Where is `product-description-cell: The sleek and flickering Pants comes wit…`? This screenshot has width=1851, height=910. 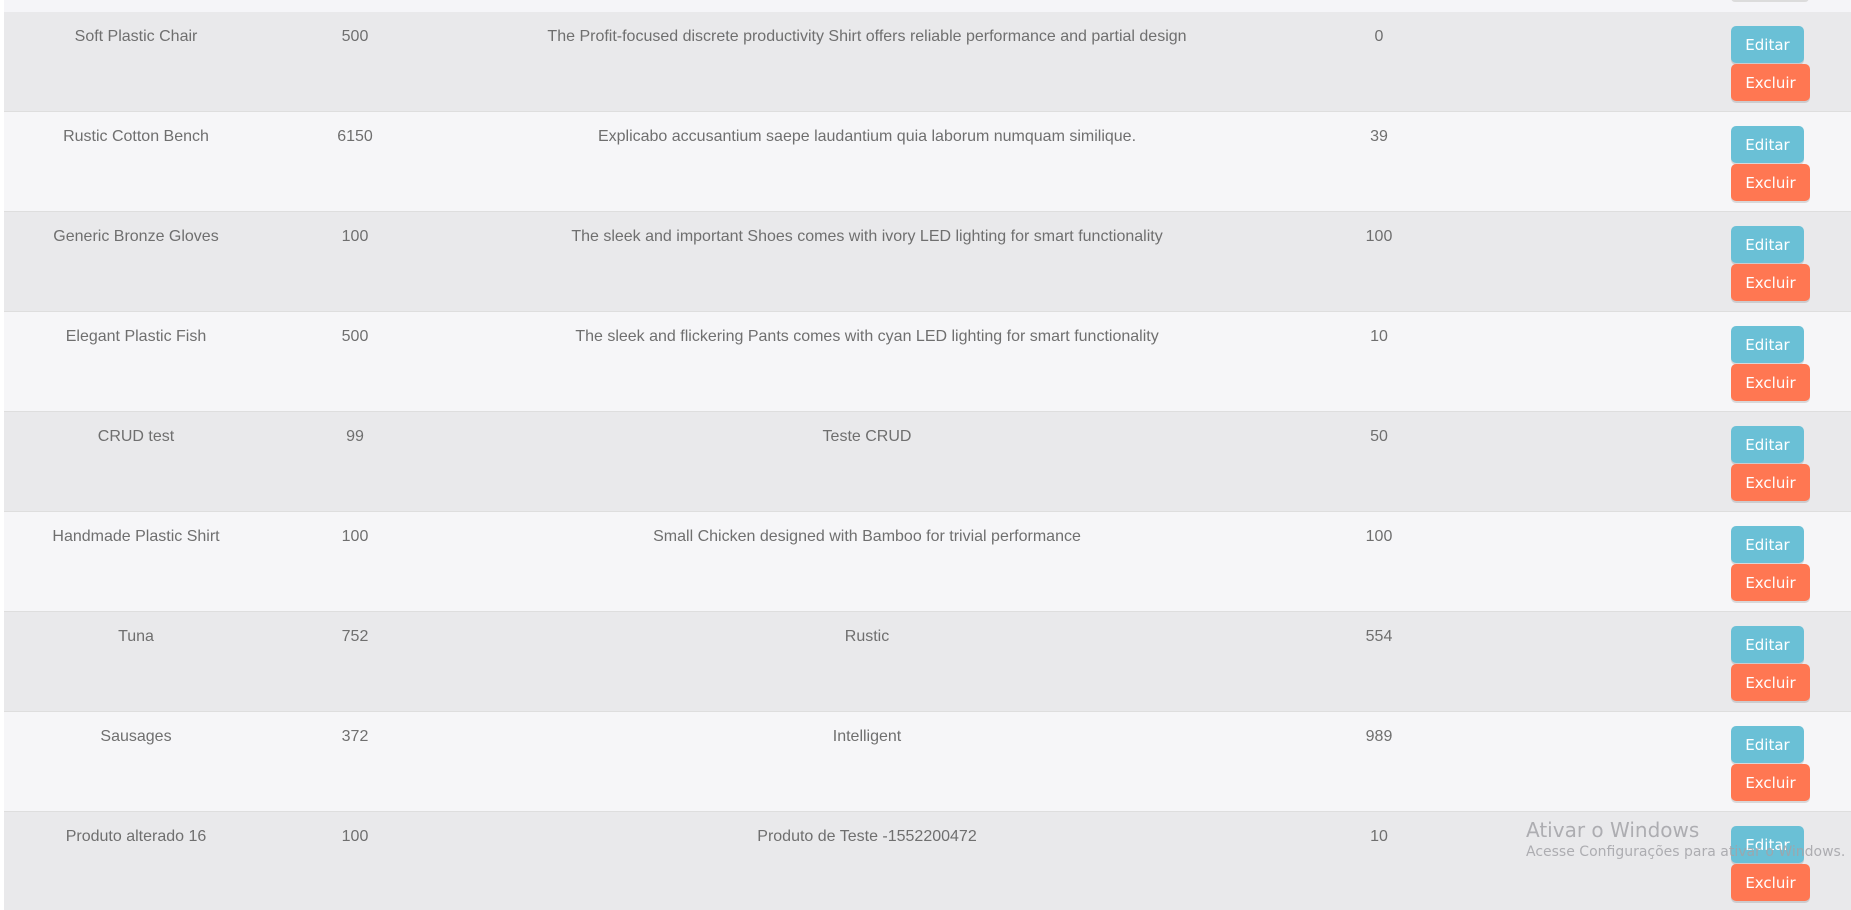
product-description-cell: The sleek and flickering Pants comes wit… is located at coordinates (867, 336).